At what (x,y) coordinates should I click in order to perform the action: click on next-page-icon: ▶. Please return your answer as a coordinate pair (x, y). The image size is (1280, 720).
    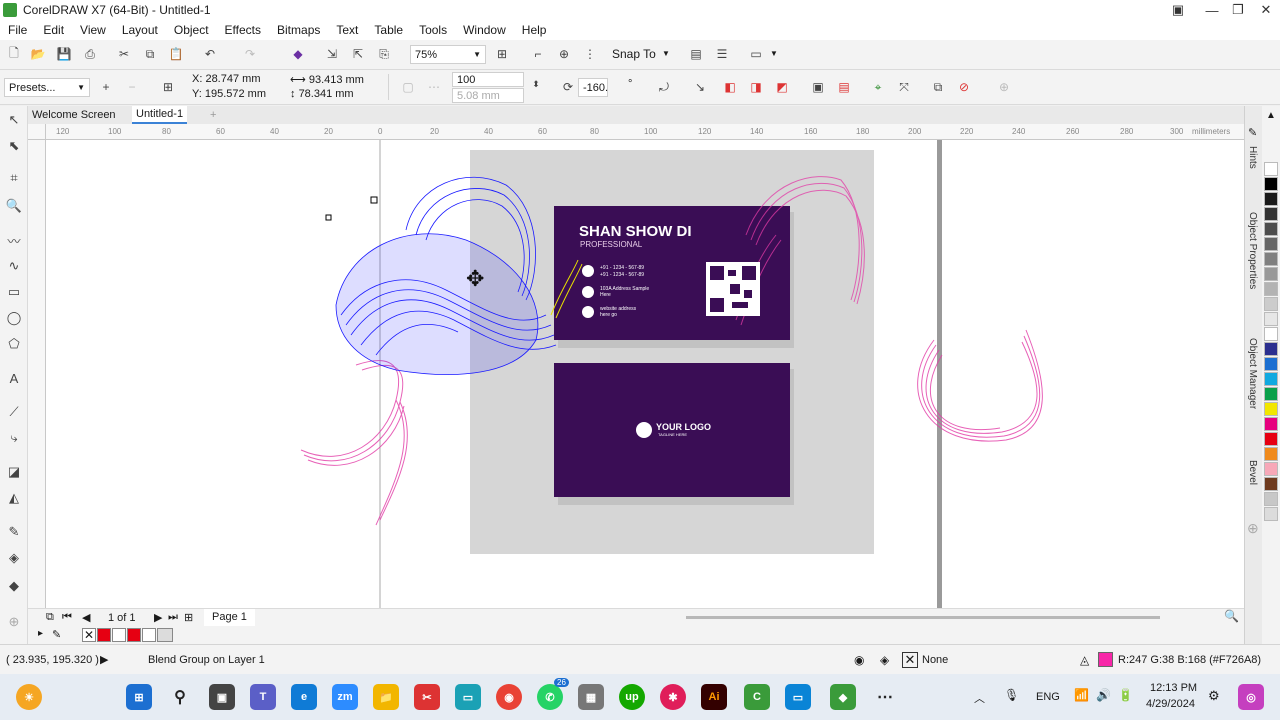
    Looking at the image, I should click on (158, 617).